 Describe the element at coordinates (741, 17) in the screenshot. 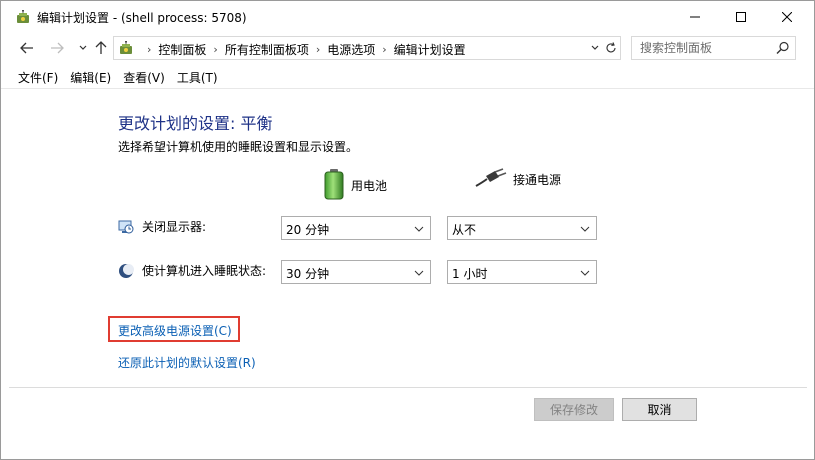

I see `maximize-button` at that location.